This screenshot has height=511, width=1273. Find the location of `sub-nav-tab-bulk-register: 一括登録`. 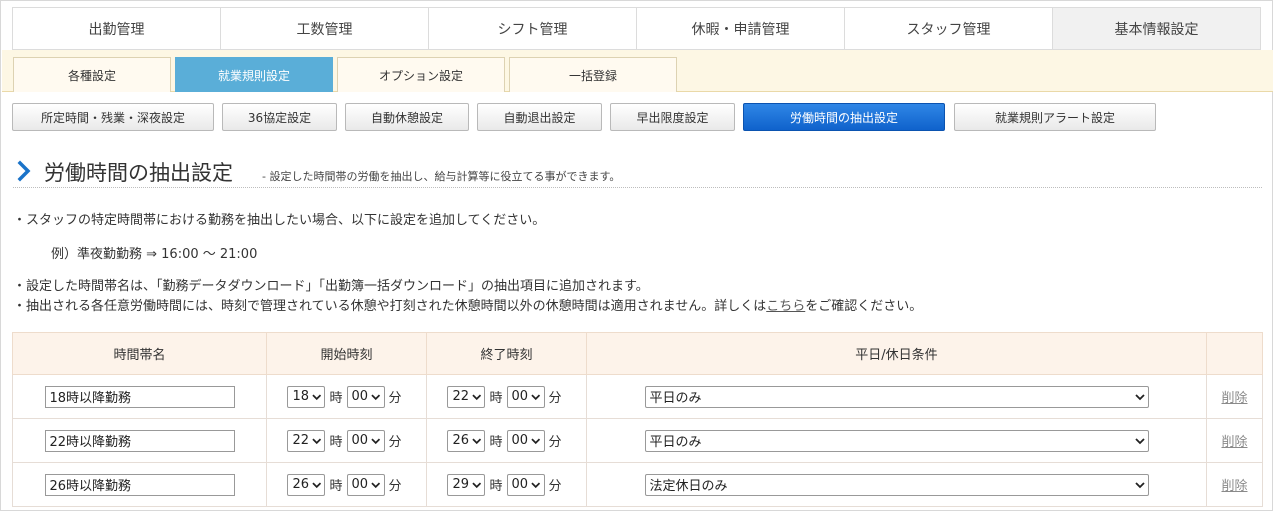

sub-nav-tab-bulk-register: 一括登録 is located at coordinates (593, 74).